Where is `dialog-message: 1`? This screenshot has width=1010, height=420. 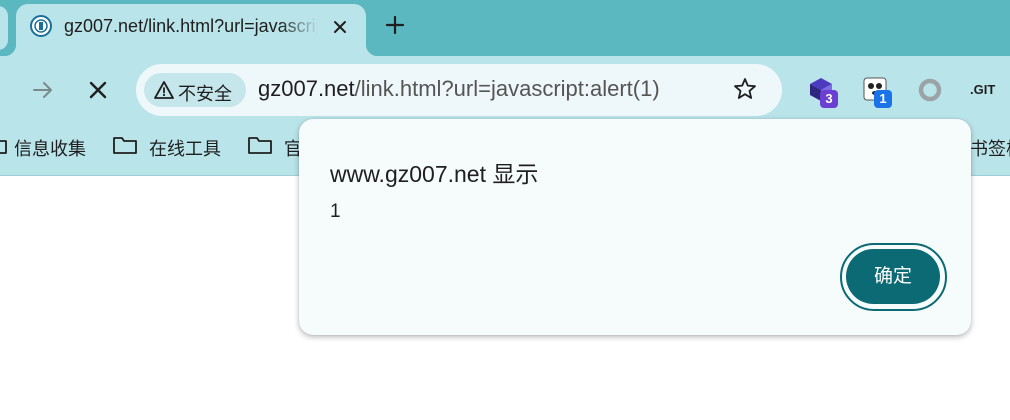
dialog-message: 1 is located at coordinates (335, 211).